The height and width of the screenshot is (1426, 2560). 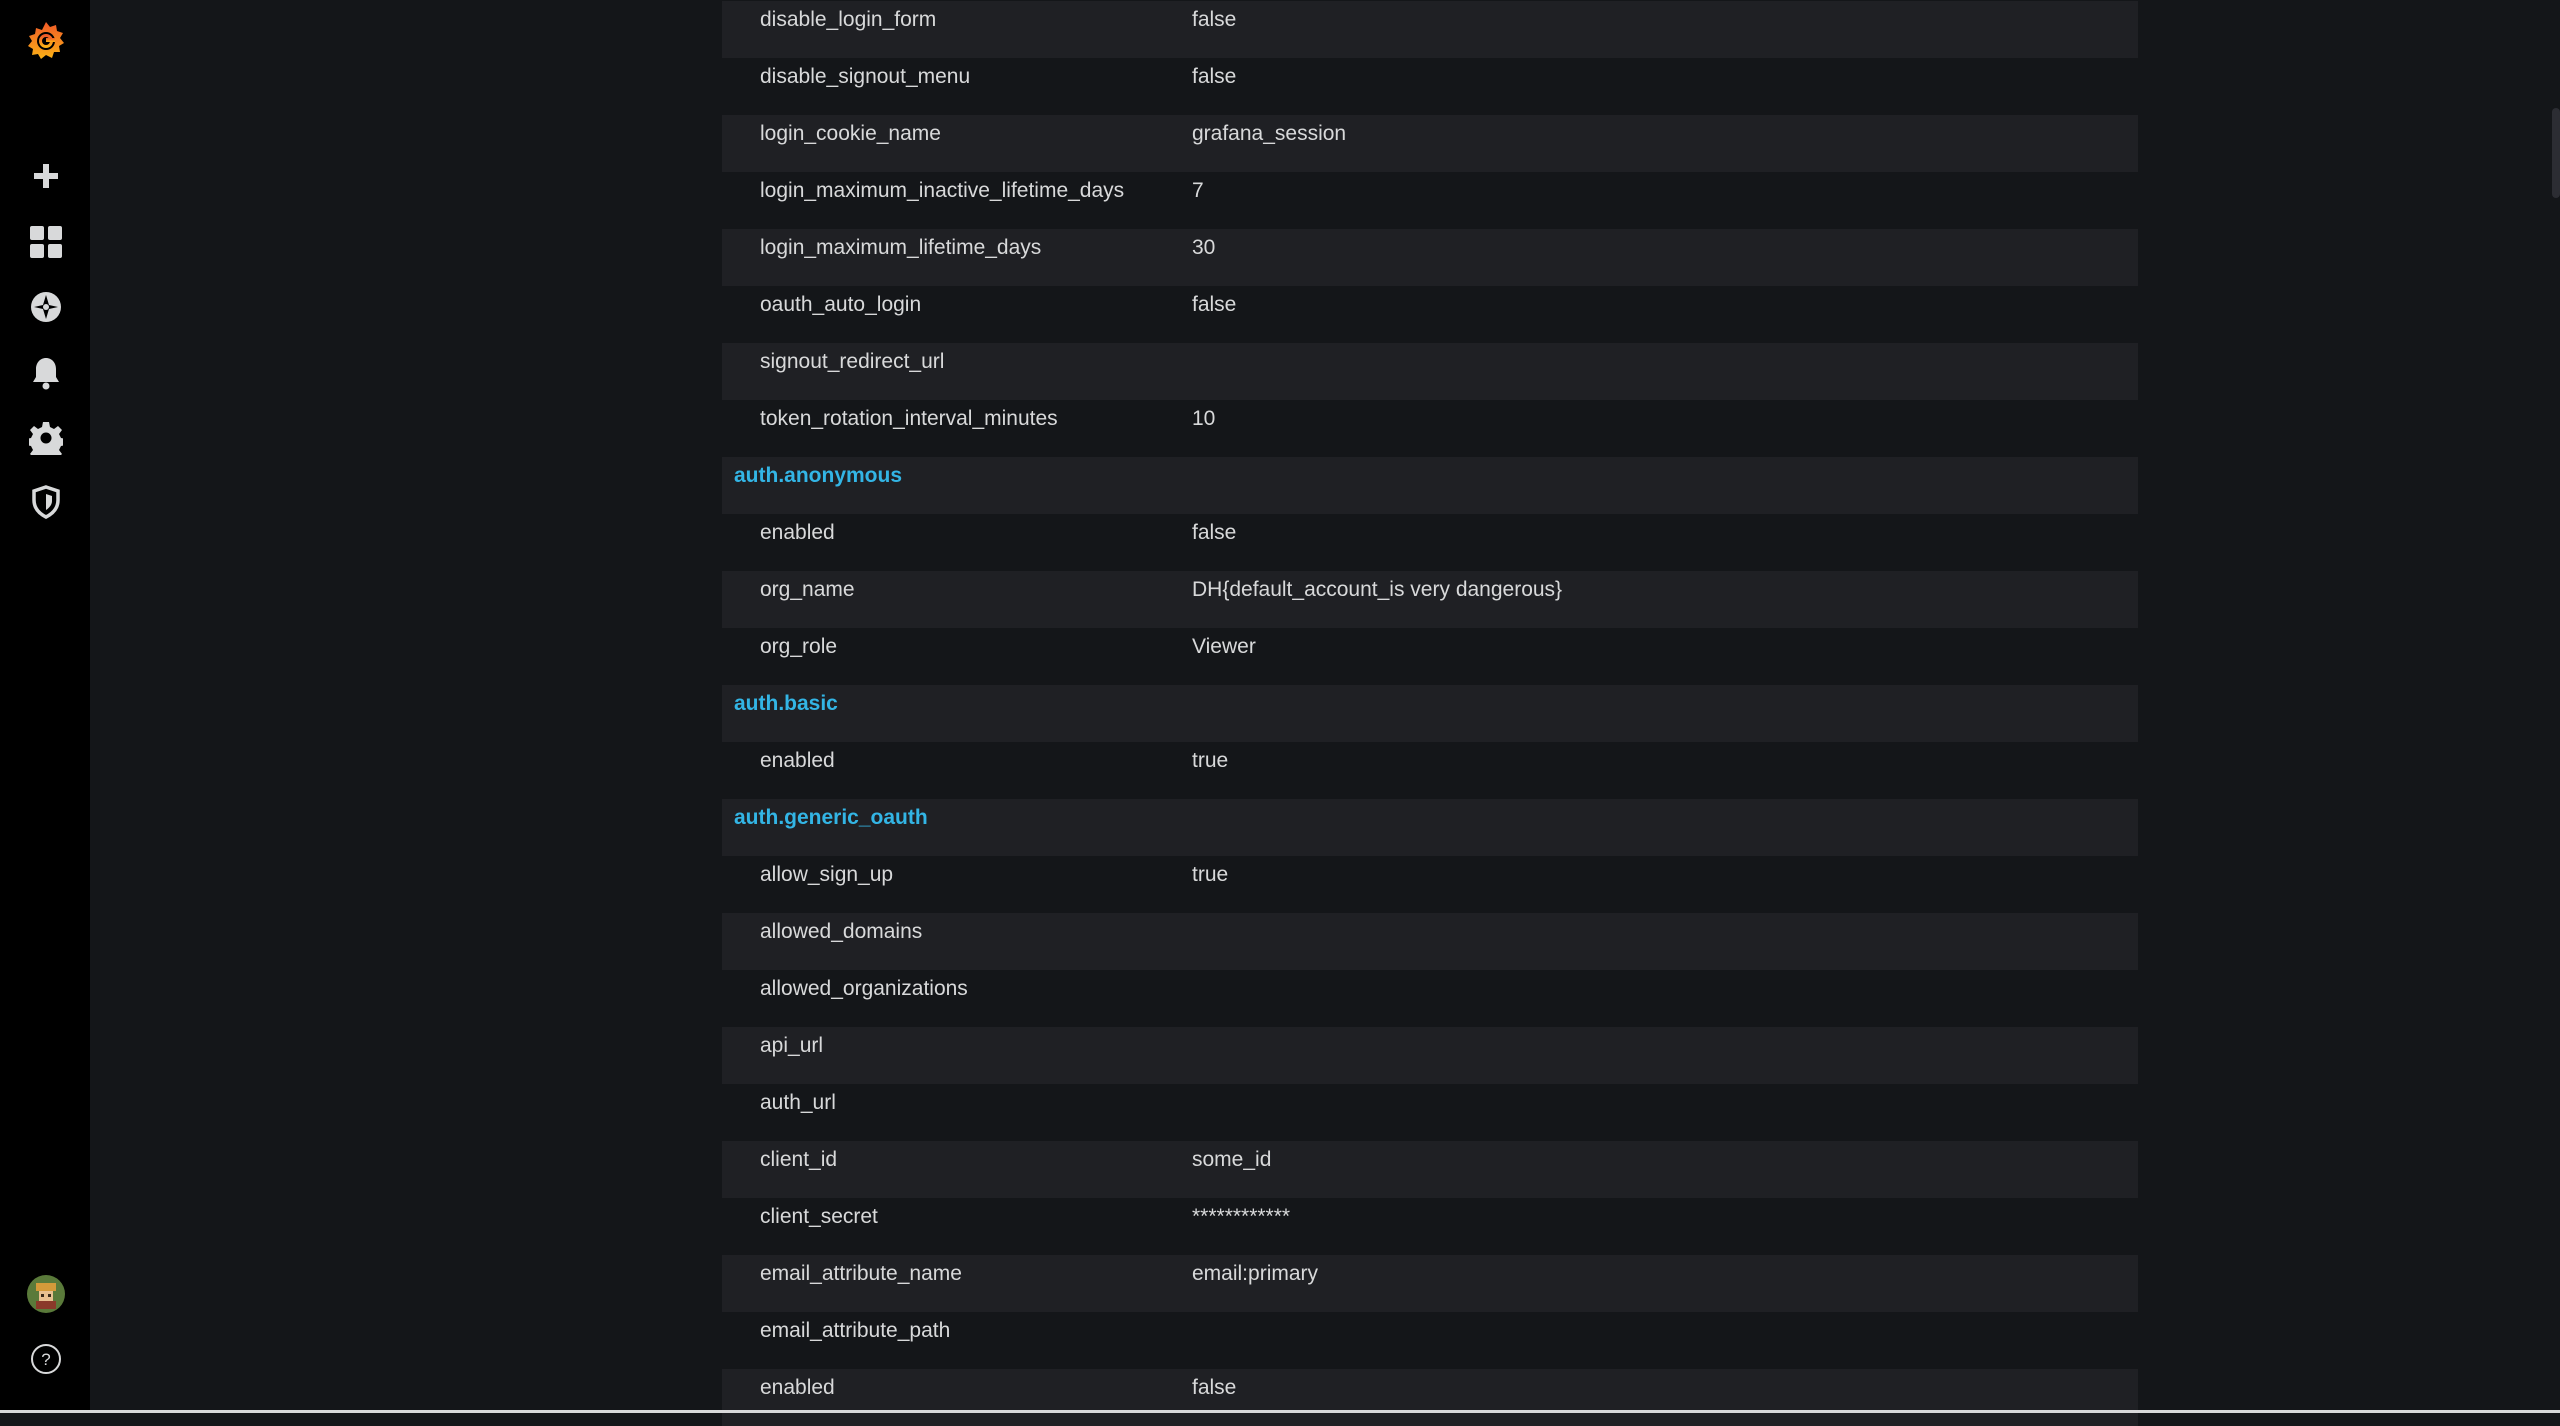 I want to click on setting-value: email:primary, so click(x=1255, y=1274).